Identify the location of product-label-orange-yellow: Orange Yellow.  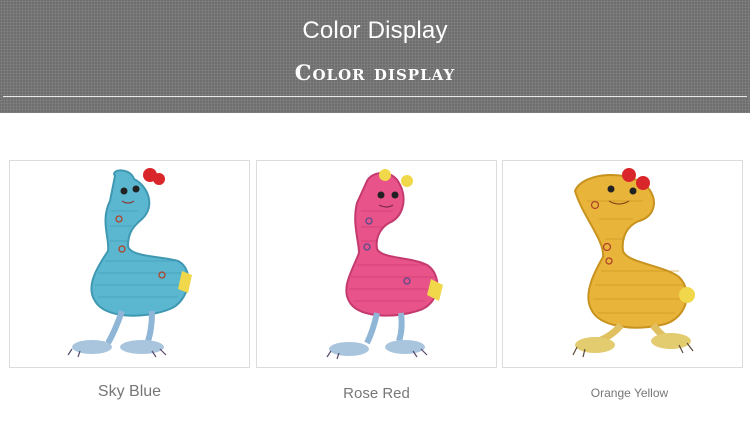
(629, 393).